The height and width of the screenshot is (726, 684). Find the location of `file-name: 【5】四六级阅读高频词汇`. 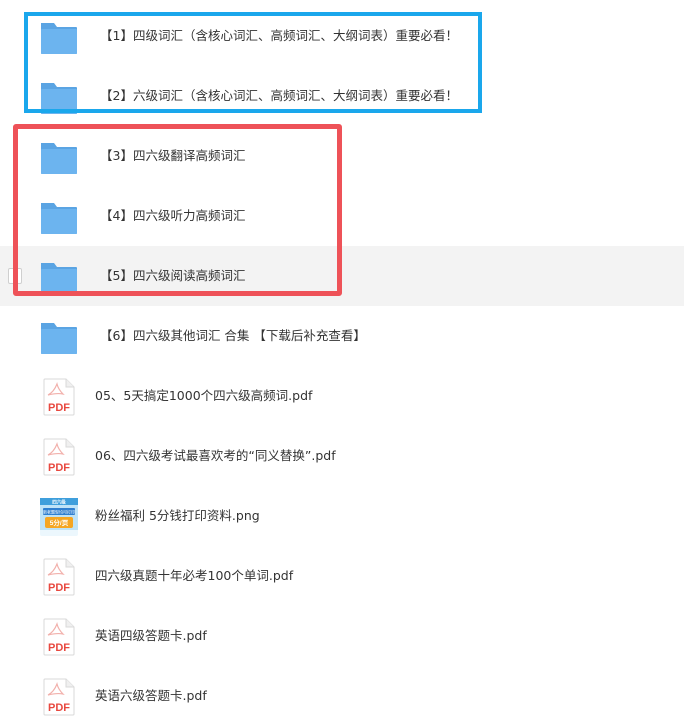

file-name: 【5】四六级阅读高频词汇 is located at coordinates (172, 276).